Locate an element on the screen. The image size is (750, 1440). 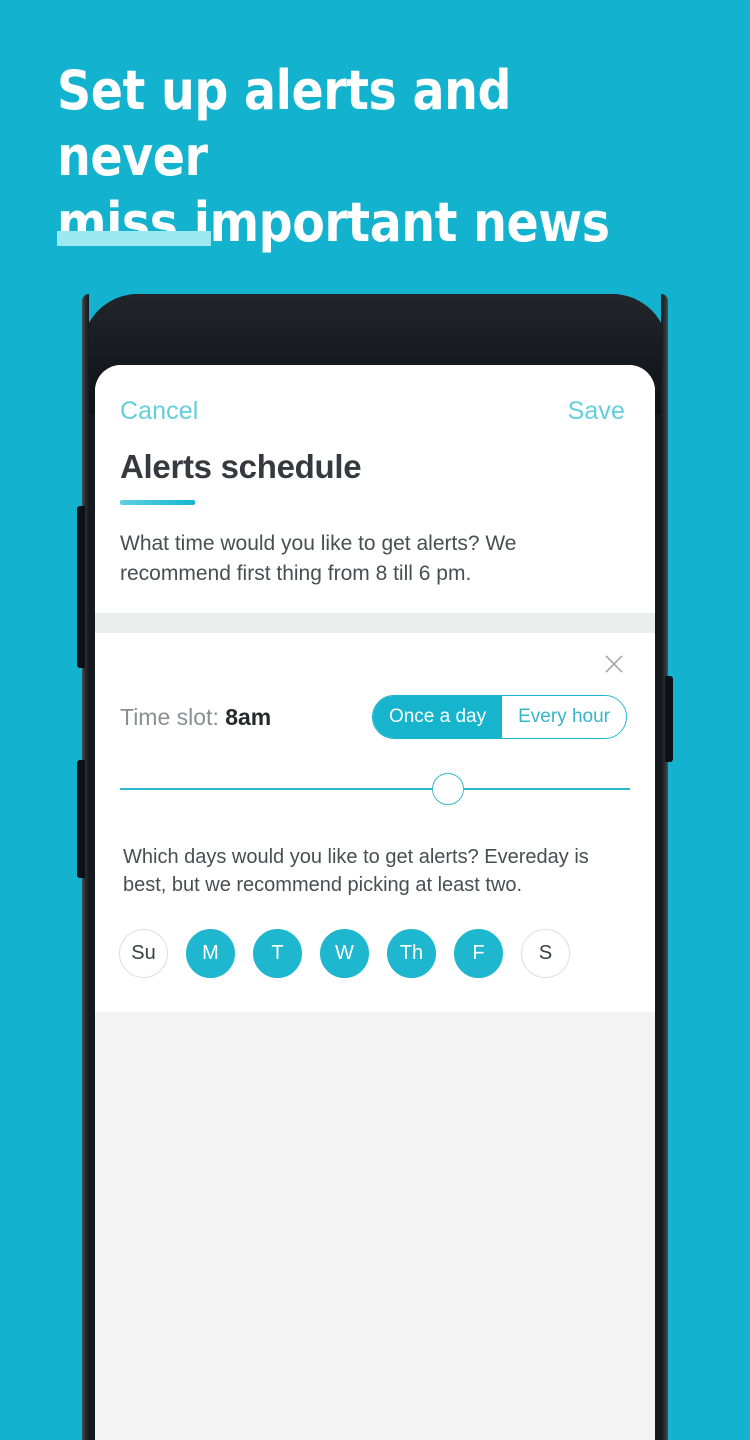
day-selector: Su M T W Th F S is located at coordinates (387, 953).